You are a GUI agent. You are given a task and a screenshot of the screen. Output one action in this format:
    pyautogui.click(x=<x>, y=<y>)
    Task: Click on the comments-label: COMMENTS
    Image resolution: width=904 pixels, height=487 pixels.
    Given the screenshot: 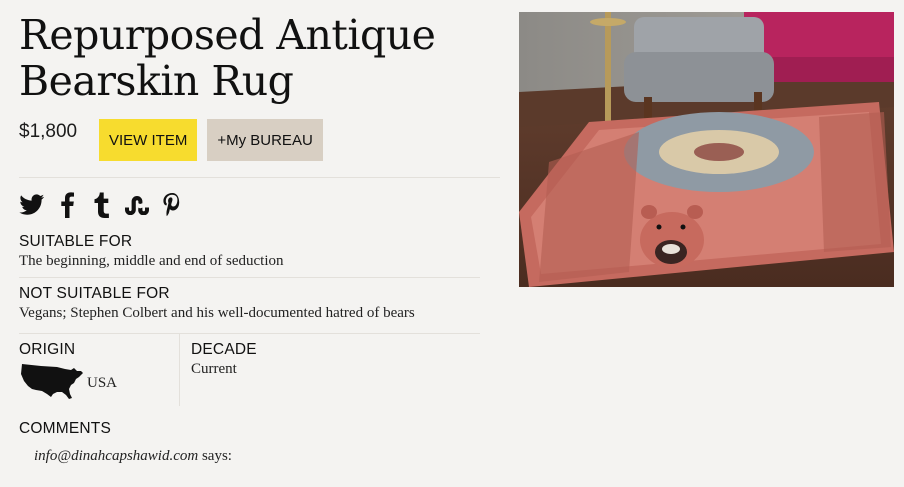 What is the action you would take?
    pyautogui.click(x=65, y=428)
    